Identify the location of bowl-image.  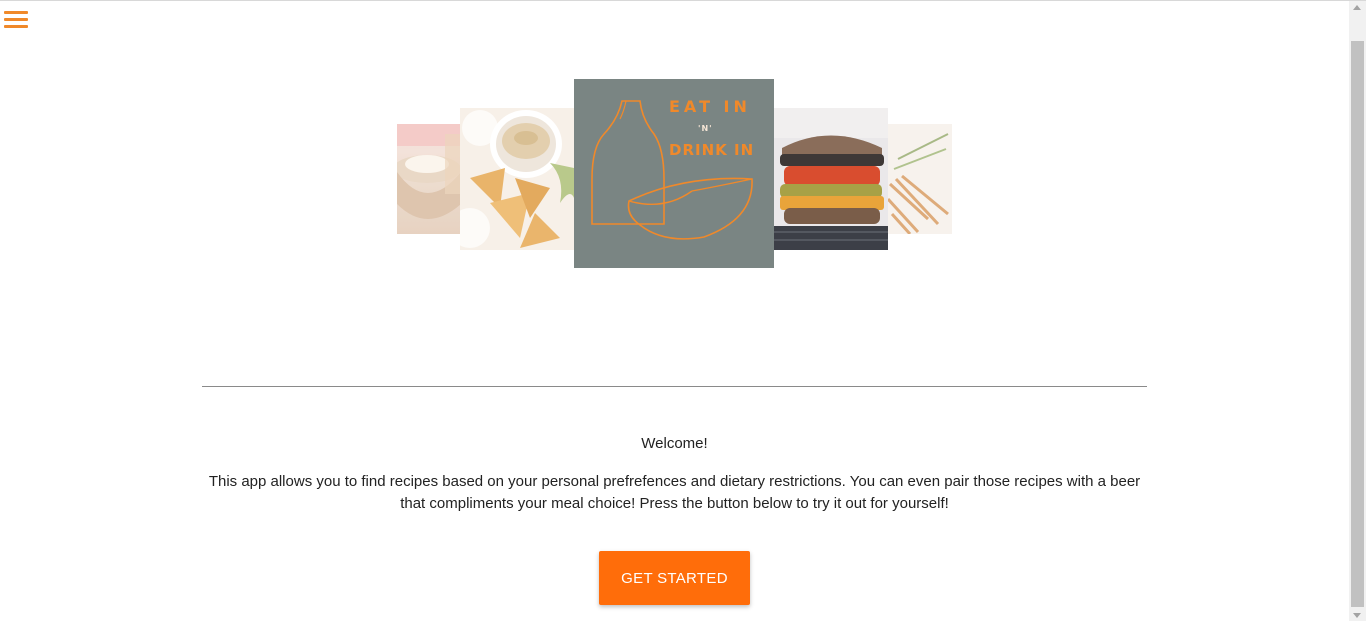
(432, 171).